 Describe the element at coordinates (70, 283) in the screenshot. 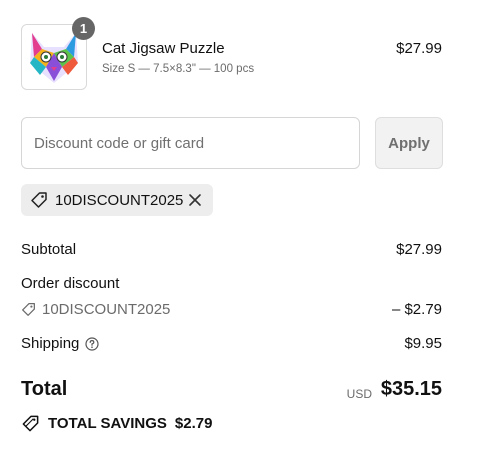

I see `order-discount-label: Order discount` at that location.